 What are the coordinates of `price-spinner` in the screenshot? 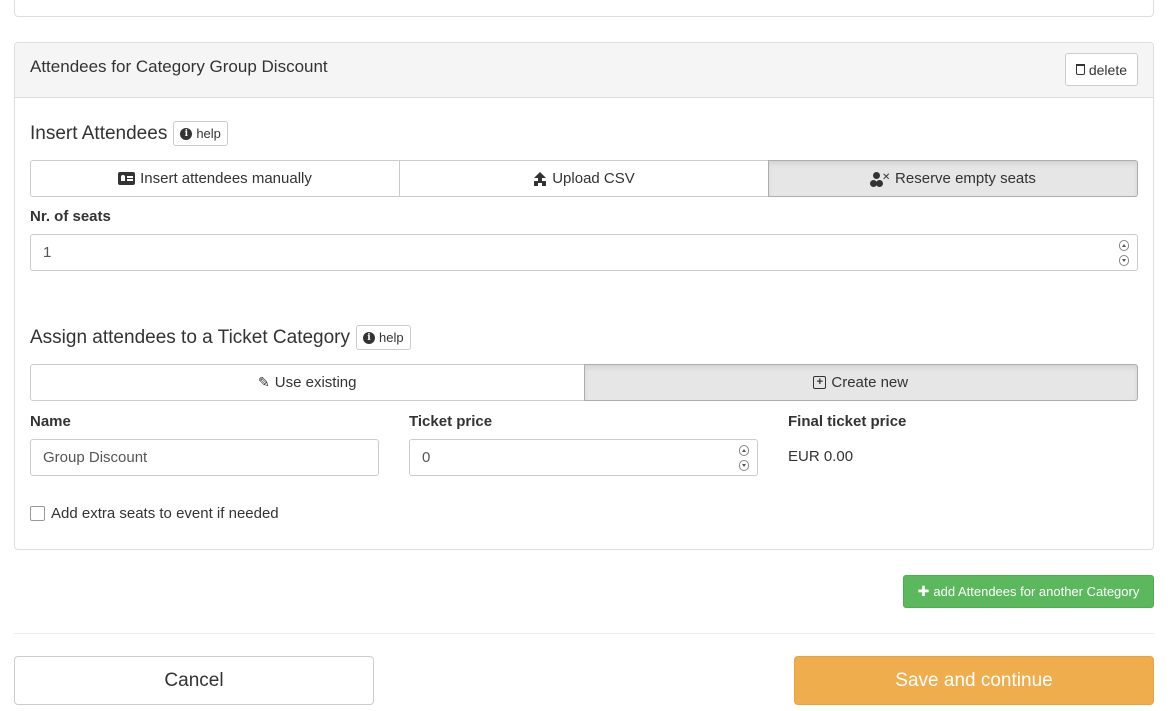 It's located at (744, 458).